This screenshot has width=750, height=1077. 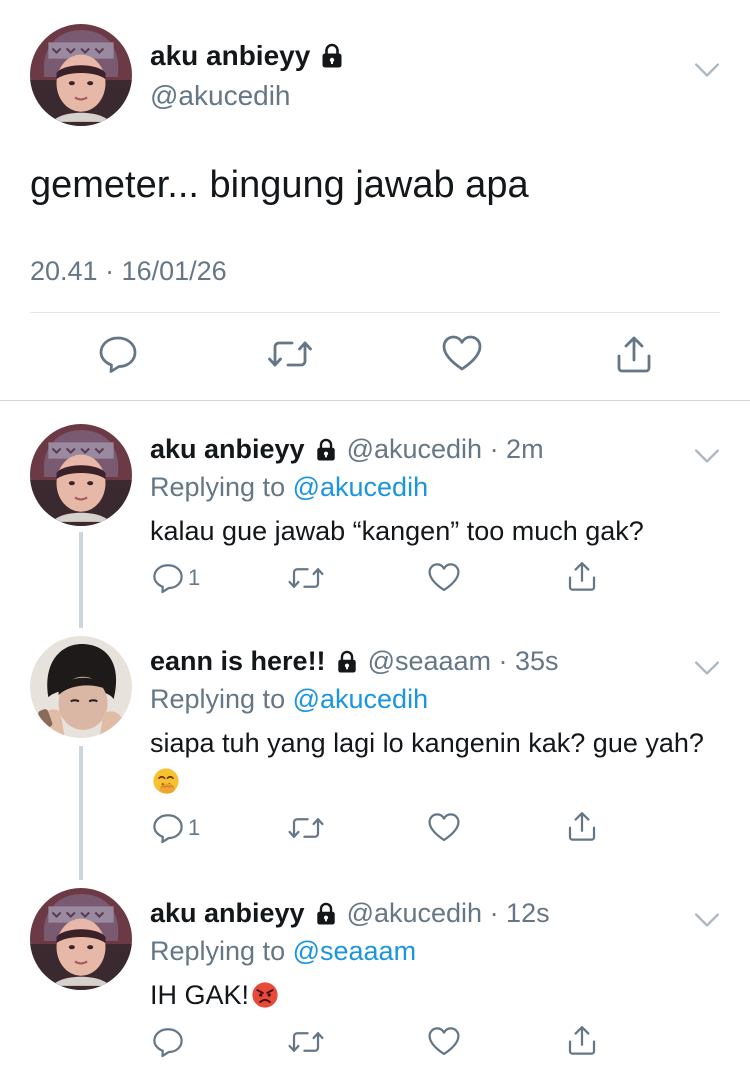 What do you see at coordinates (230, 55) in the screenshot?
I see `display-name-text: aku anbieyy` at bounding box center [230, 55].